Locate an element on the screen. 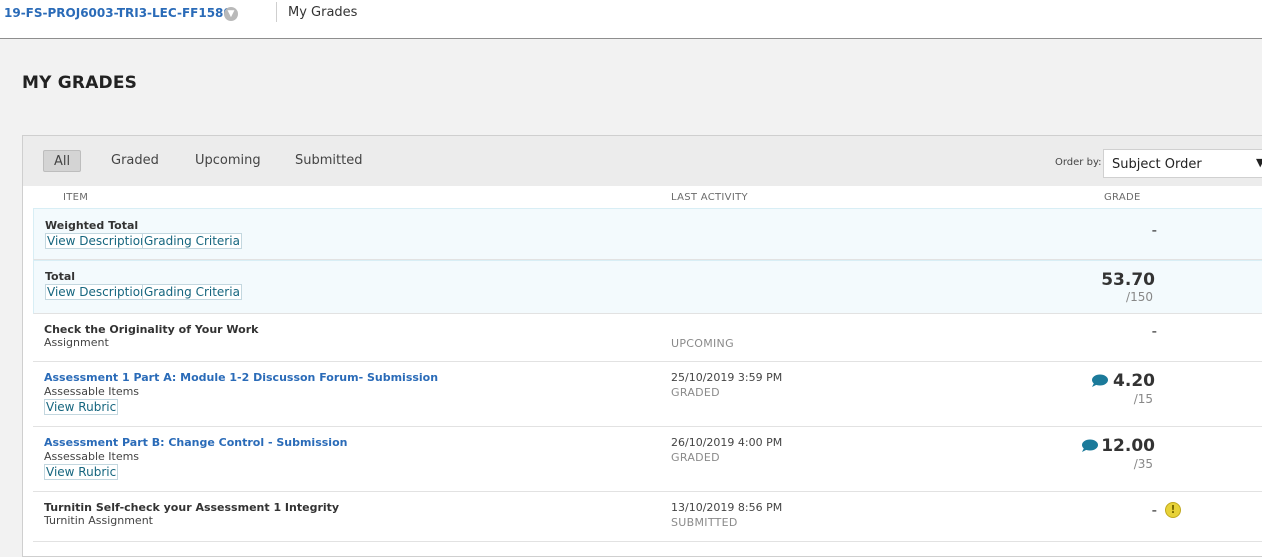 This screenshot has height=557, width=1262. row-title: Total is located at coordinates (60, 276).